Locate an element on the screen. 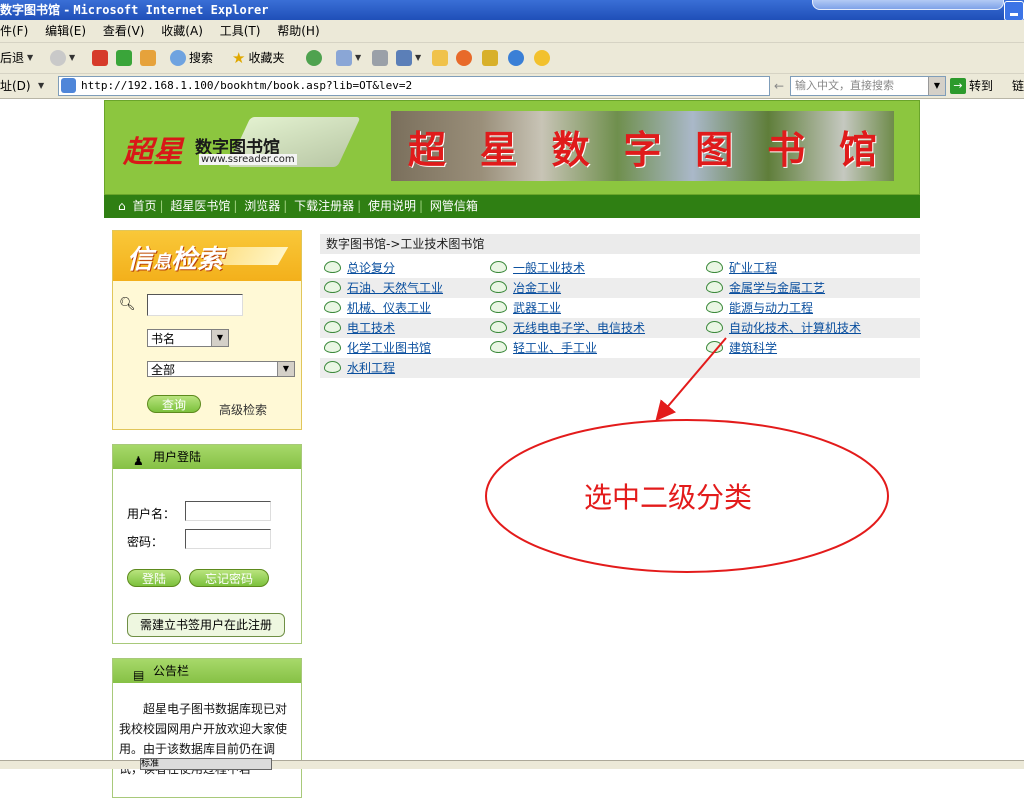 The width and height of the screenshot is (1024, 798). forgot-password-button: 忘记密码 is located at coordinates (229, 578).